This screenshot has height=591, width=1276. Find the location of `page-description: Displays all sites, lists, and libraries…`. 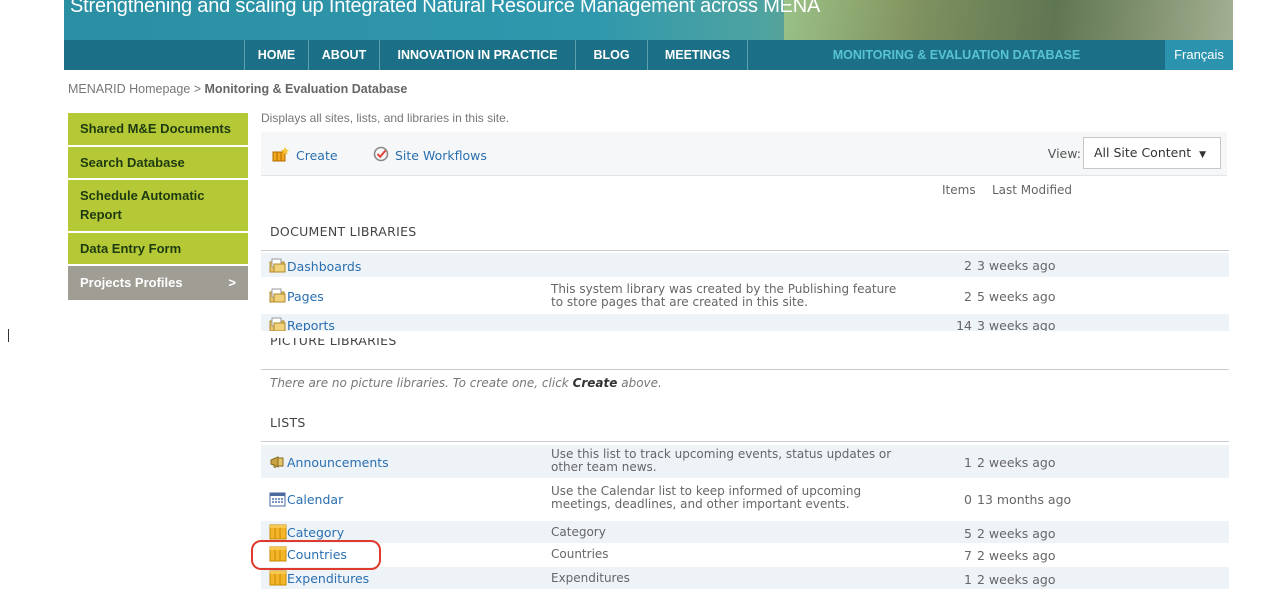

page-description: Displays all sites, lists, and libraries… is located at coordinates (385, 118).